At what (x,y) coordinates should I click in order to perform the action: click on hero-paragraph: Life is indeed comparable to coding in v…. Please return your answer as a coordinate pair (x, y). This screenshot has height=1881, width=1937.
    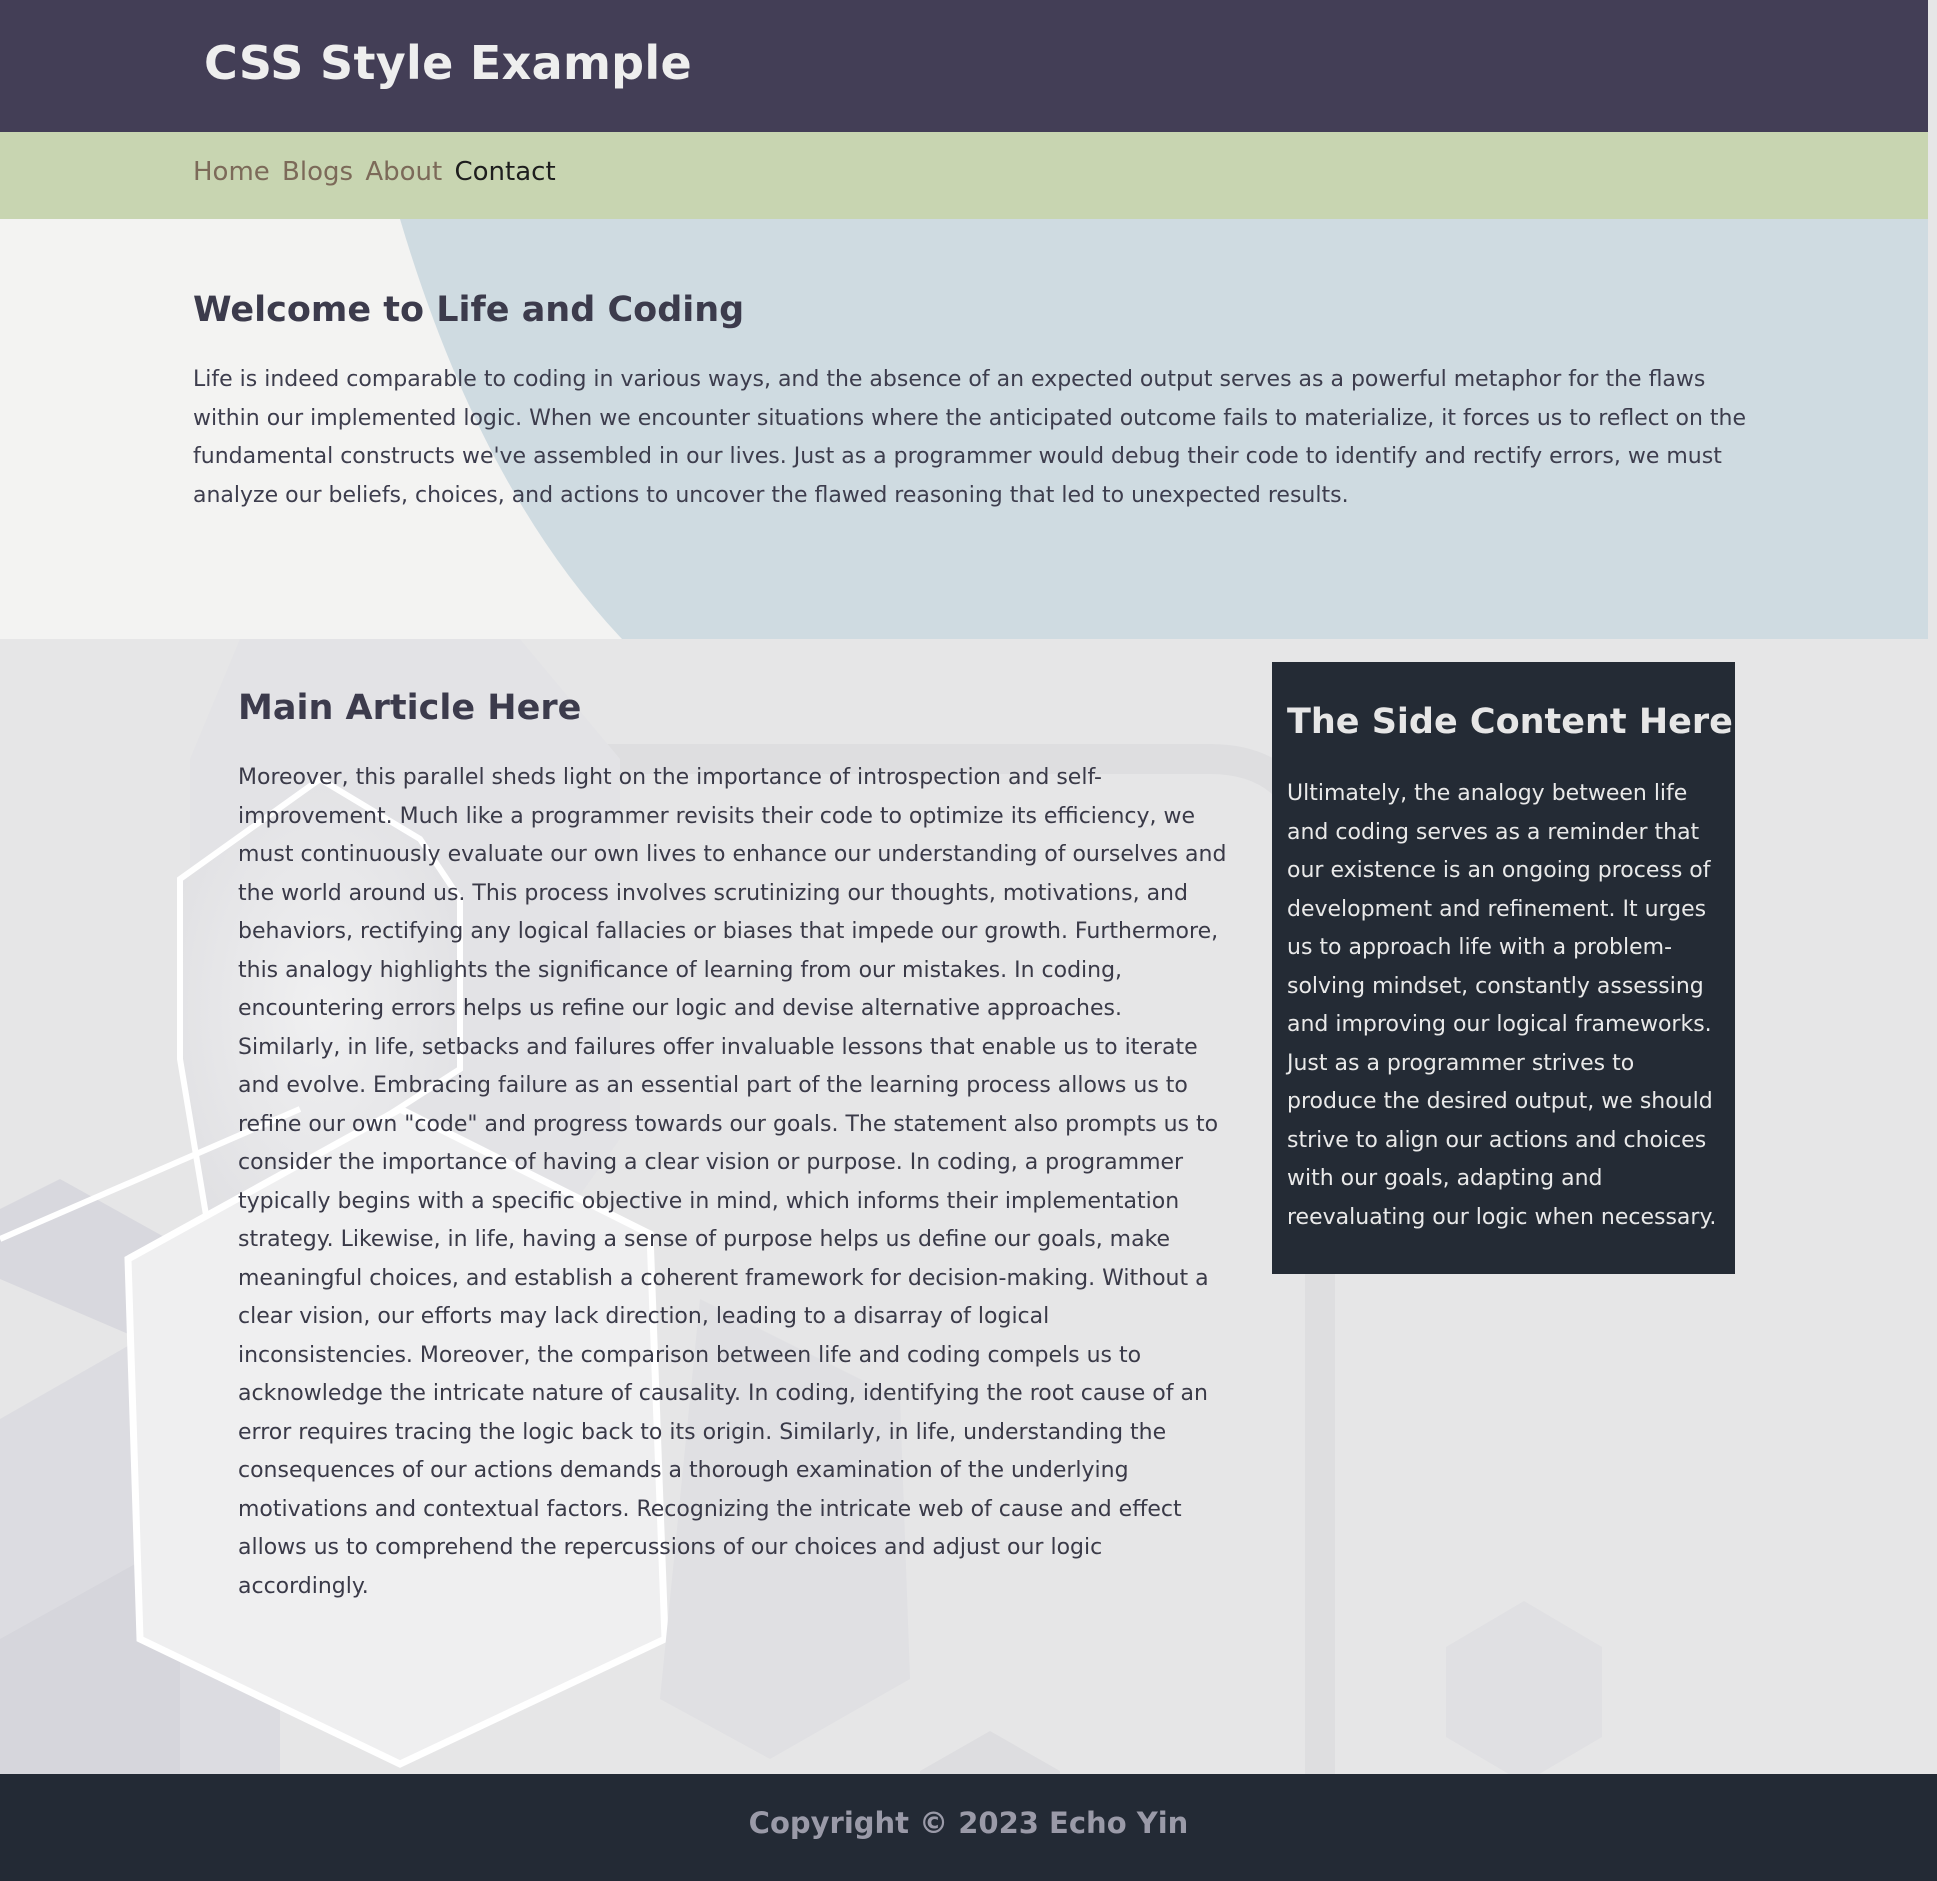
    Looking at the image, I should click on (970, 437).